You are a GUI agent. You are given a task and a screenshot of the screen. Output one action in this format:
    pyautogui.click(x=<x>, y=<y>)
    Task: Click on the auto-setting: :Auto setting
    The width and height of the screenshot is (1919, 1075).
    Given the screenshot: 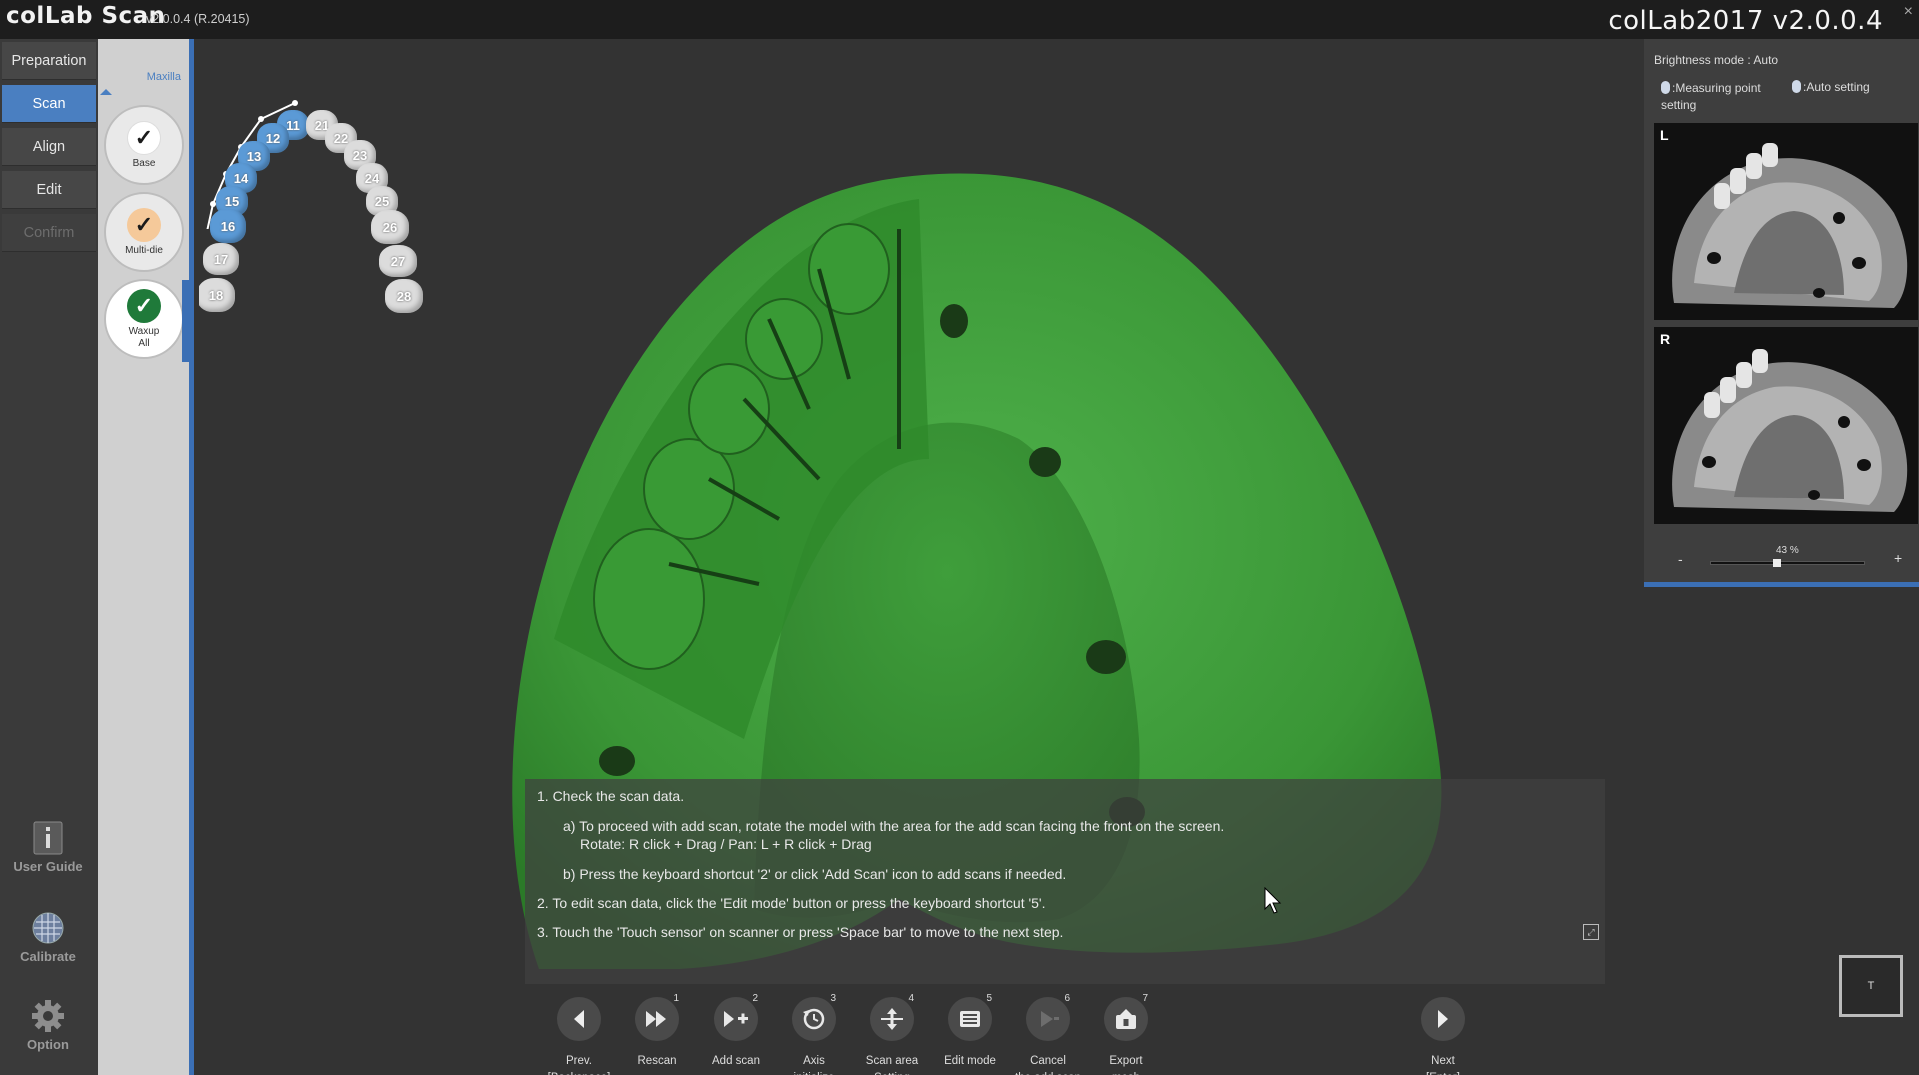 What is the action you would take?
    pyautogui.click(x=1831, y=87)
    